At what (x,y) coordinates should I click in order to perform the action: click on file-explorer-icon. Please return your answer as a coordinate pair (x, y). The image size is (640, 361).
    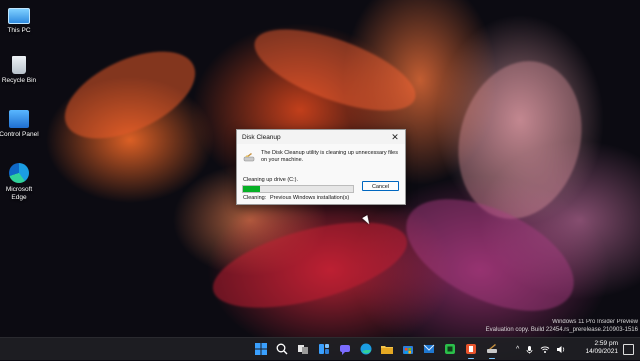
    Looking at the image, I should click on (387, 349).